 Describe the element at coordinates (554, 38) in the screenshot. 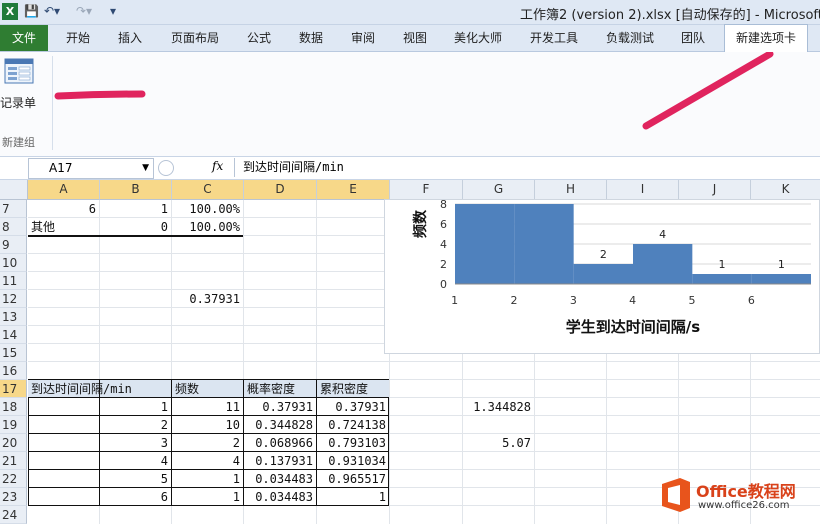

I see `tab-developer: 开发工具` at that location.